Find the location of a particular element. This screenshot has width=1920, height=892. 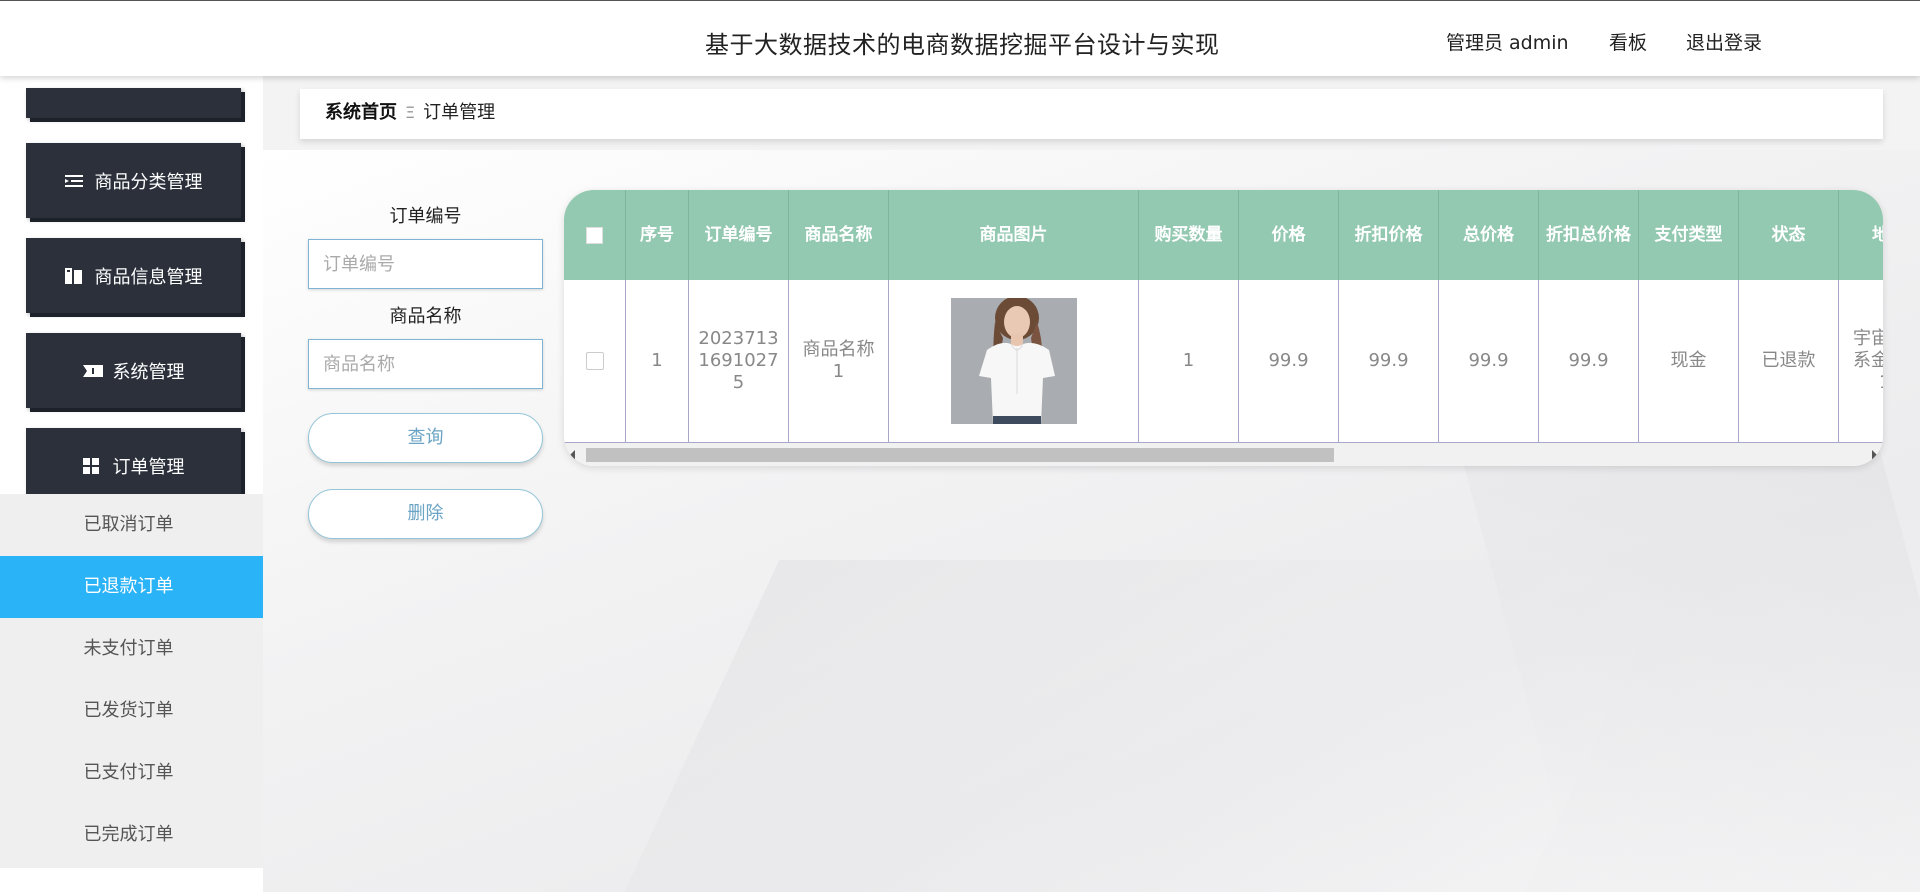

cell-address: 宇宙 系金 1 is located at coordinates (1861, 361).